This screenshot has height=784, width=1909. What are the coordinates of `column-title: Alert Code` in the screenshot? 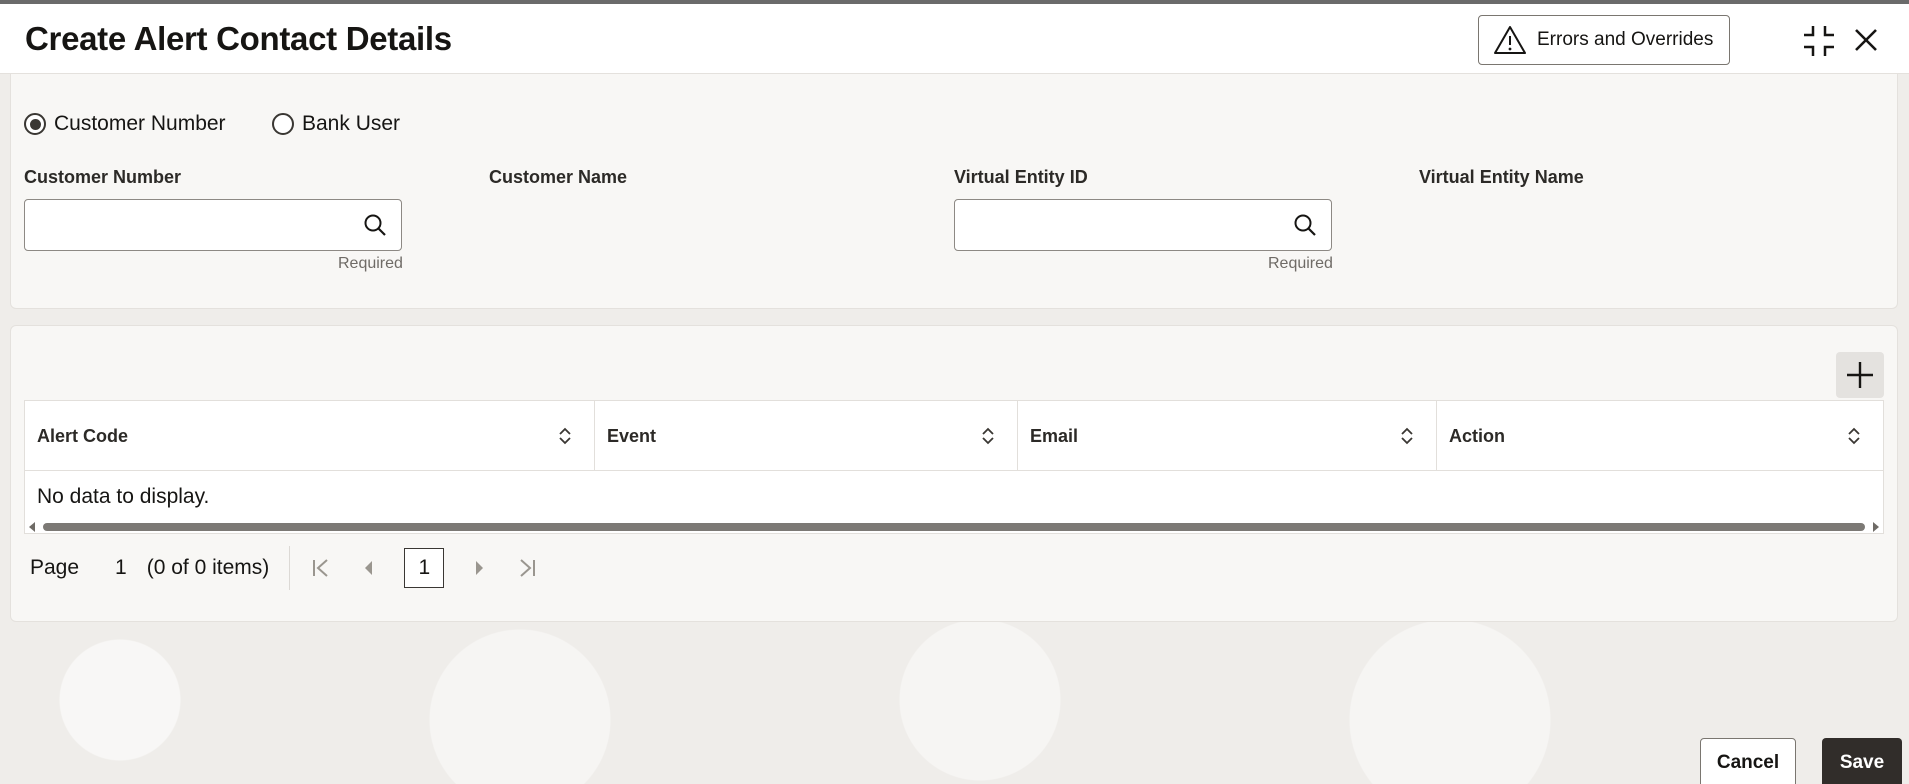 It's located at (83, 435).